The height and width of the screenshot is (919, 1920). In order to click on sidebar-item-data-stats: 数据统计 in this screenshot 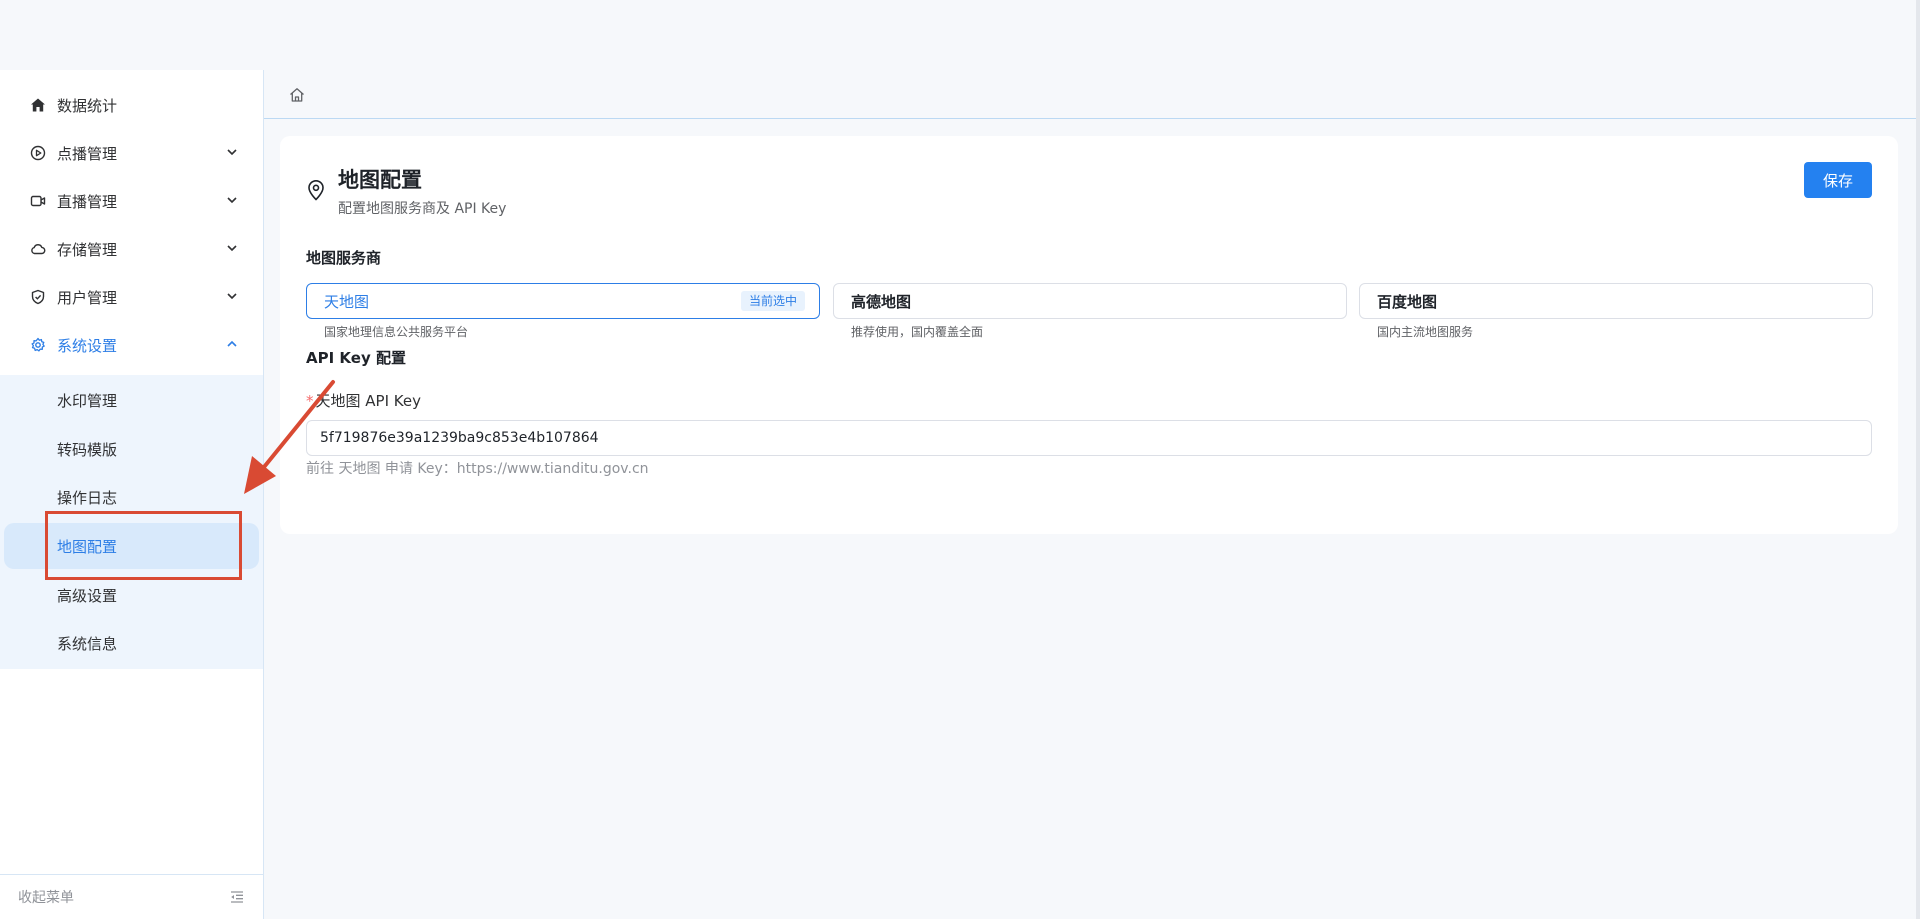, I will do `click(131, 105)`.